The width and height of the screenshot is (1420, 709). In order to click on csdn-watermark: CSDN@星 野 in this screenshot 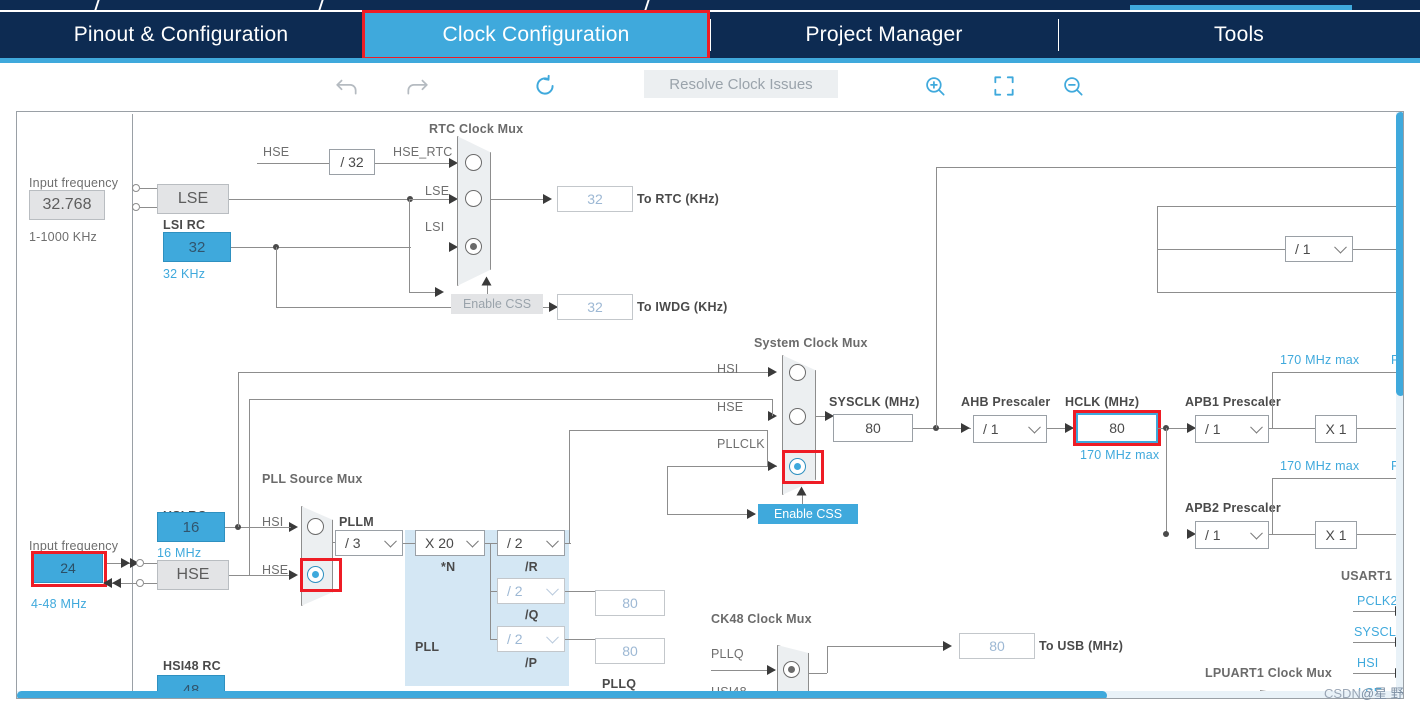, I will do `click(1364, 692)`.